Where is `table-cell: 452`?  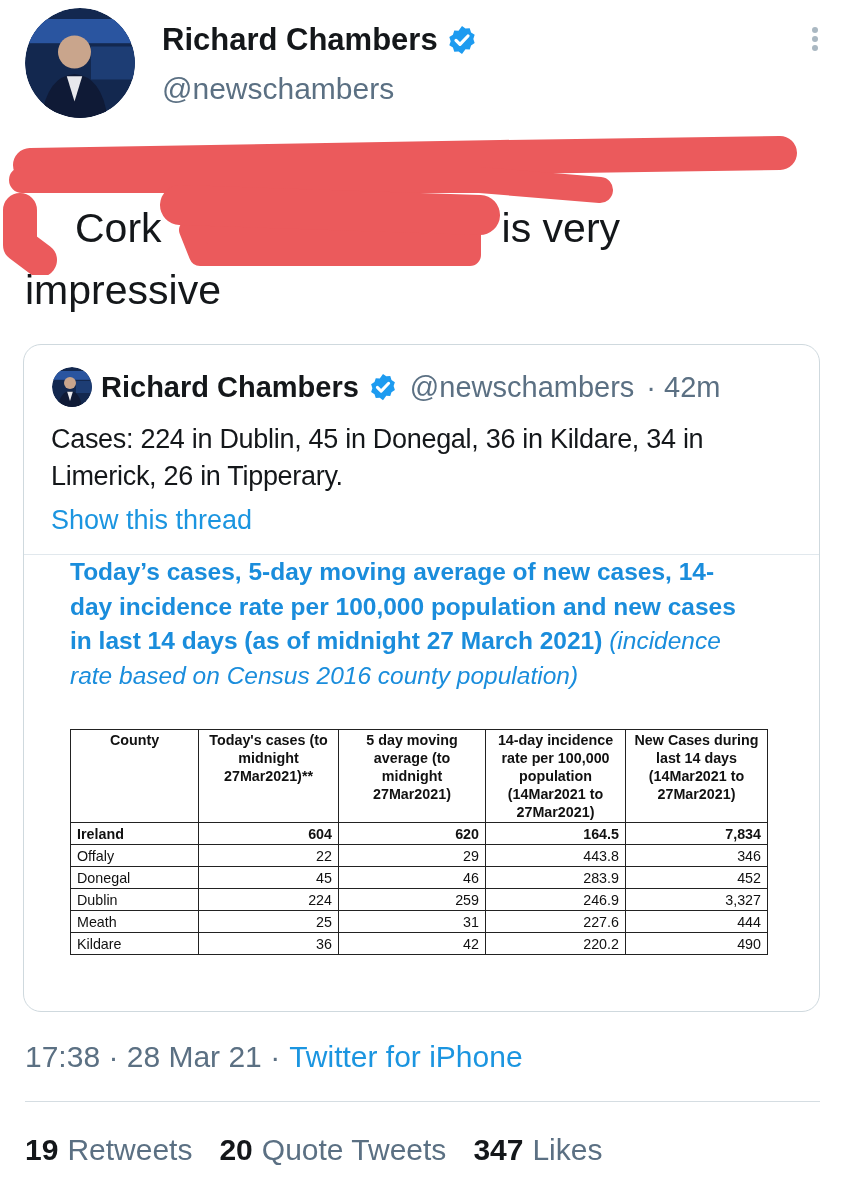 table-cell: 452 is located at coordinates (696, 877).